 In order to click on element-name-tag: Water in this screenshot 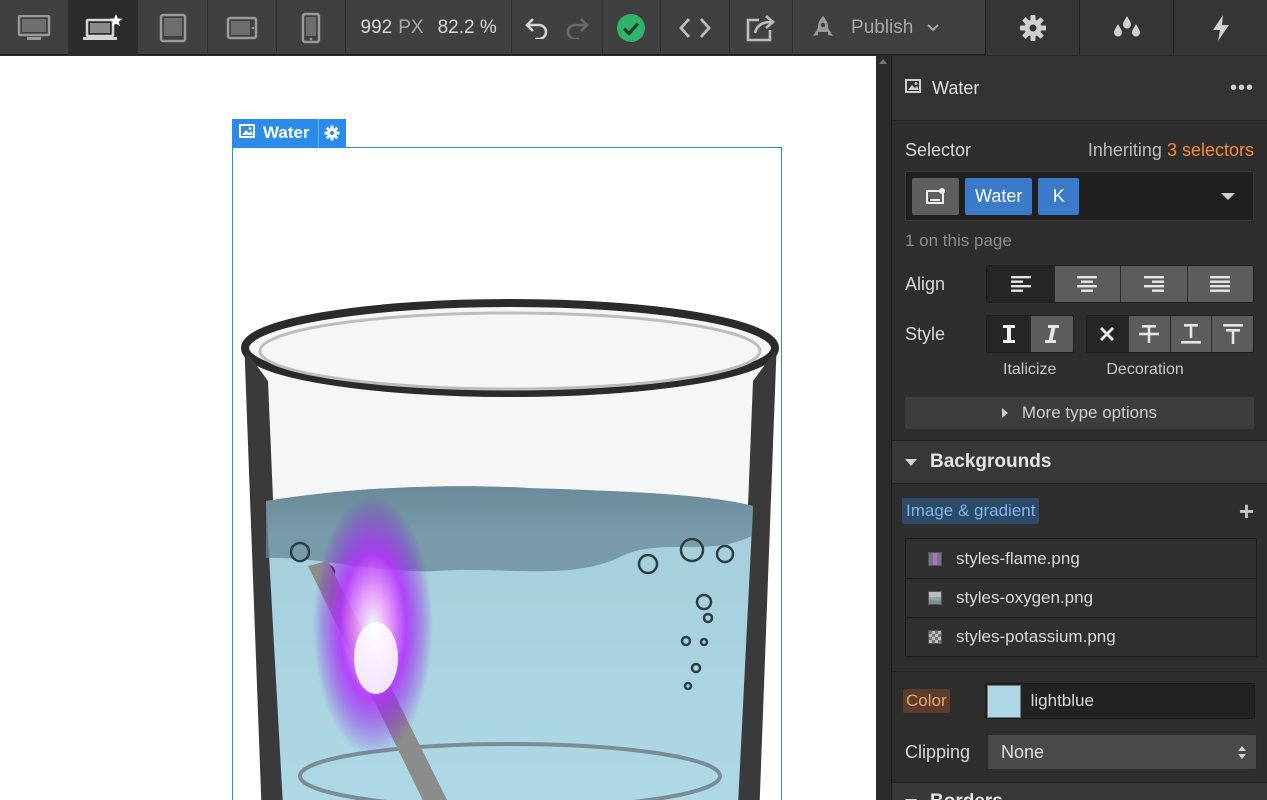, I will do `click(275, 133)`.